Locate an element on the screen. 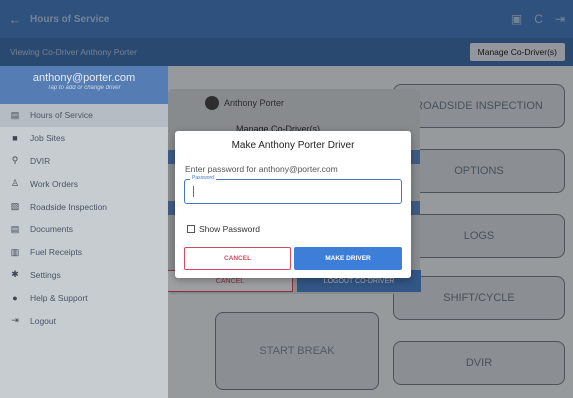 The width and height of the screenshot is (573, 398). help-icon: ● is located at coordinates (15, 297).